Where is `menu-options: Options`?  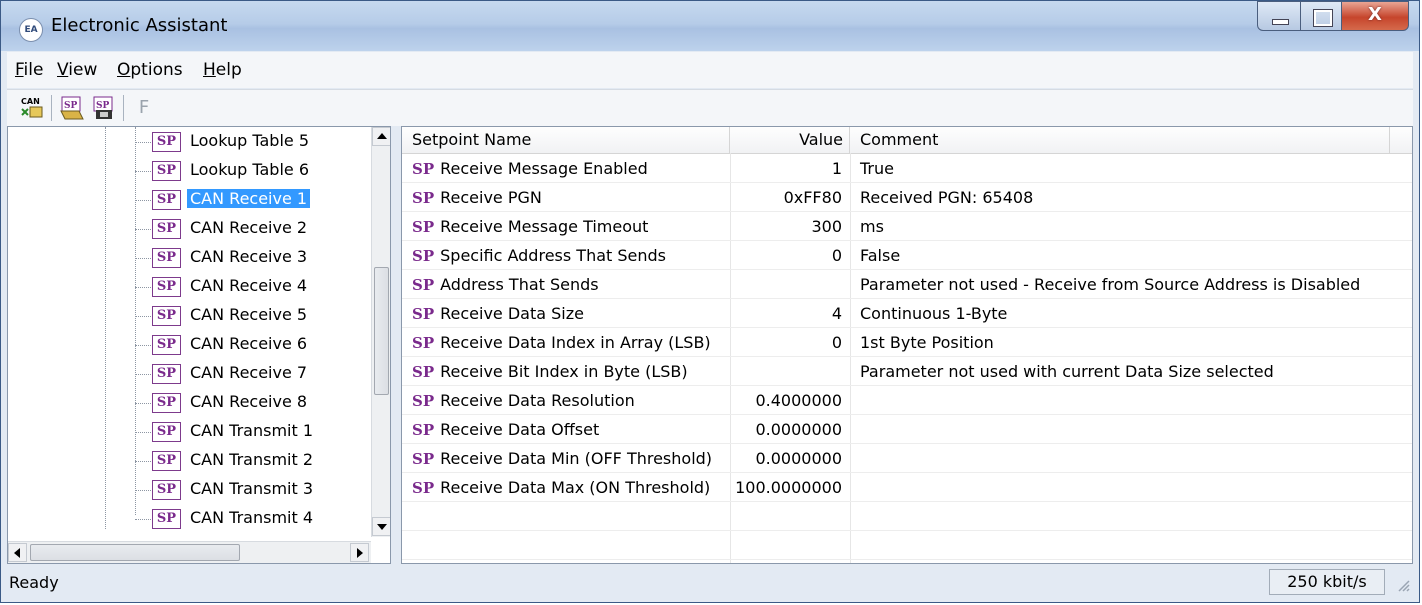 menu-options: Options is located at coordinates (150, 70).